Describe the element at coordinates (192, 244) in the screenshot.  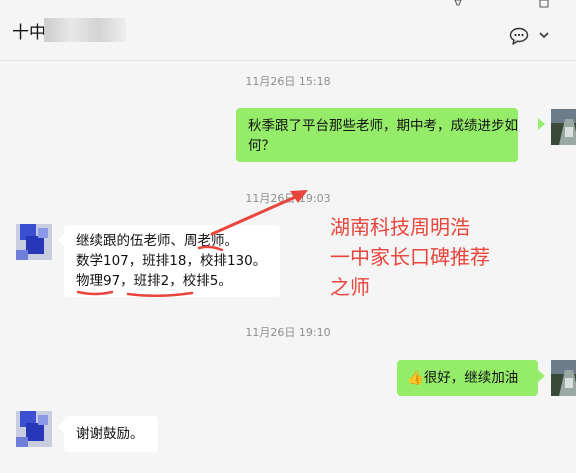
I see `annotation-marks` at that location.